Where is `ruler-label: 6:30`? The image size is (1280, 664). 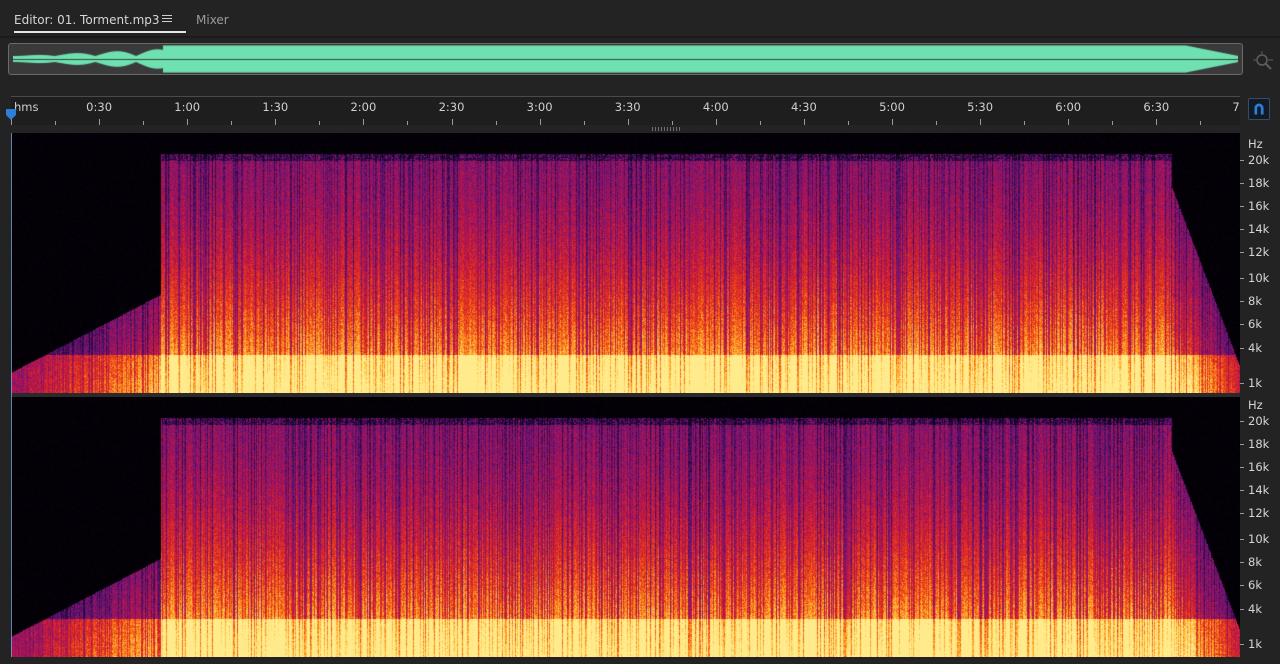 ruler-label: 6:30 is located at coordinates (1156, 107).